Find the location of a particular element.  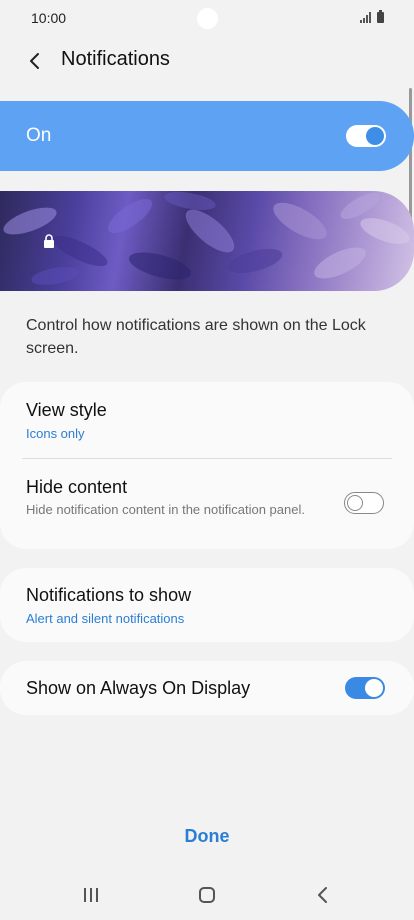

recent-apps-icon is located at coordinates (91, 895).